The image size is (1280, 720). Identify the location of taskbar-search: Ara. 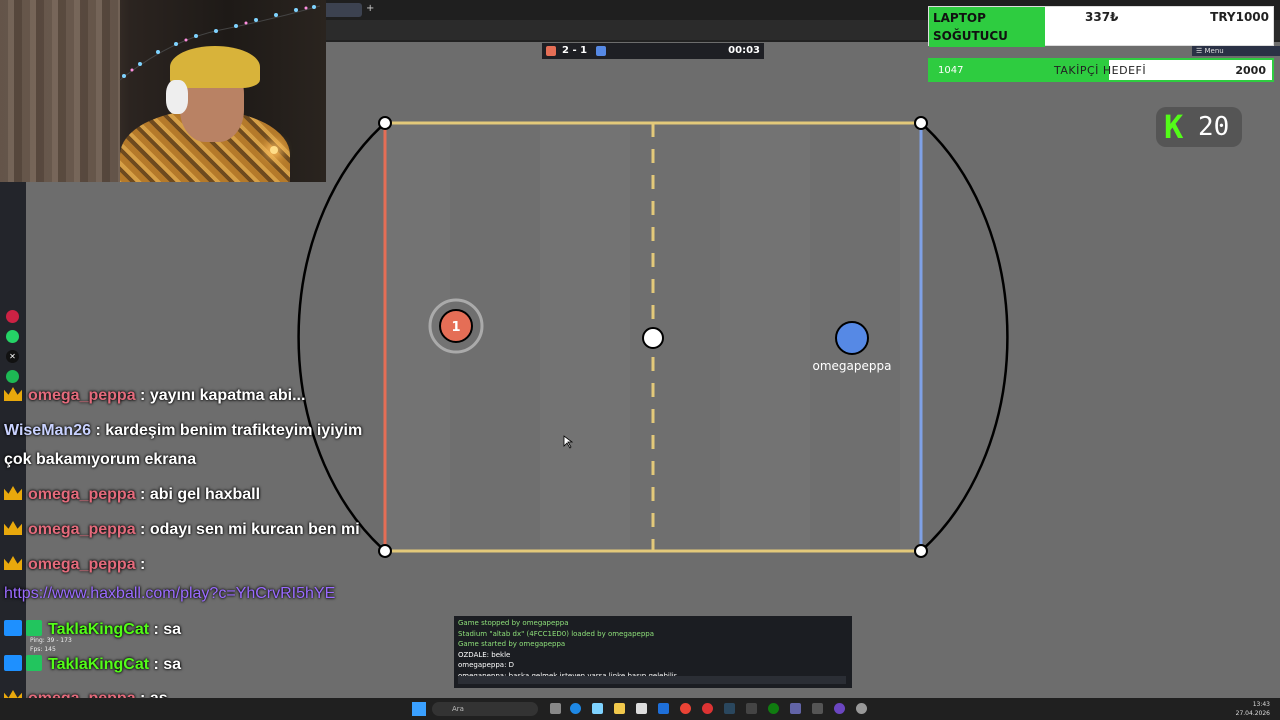
(485, 709).